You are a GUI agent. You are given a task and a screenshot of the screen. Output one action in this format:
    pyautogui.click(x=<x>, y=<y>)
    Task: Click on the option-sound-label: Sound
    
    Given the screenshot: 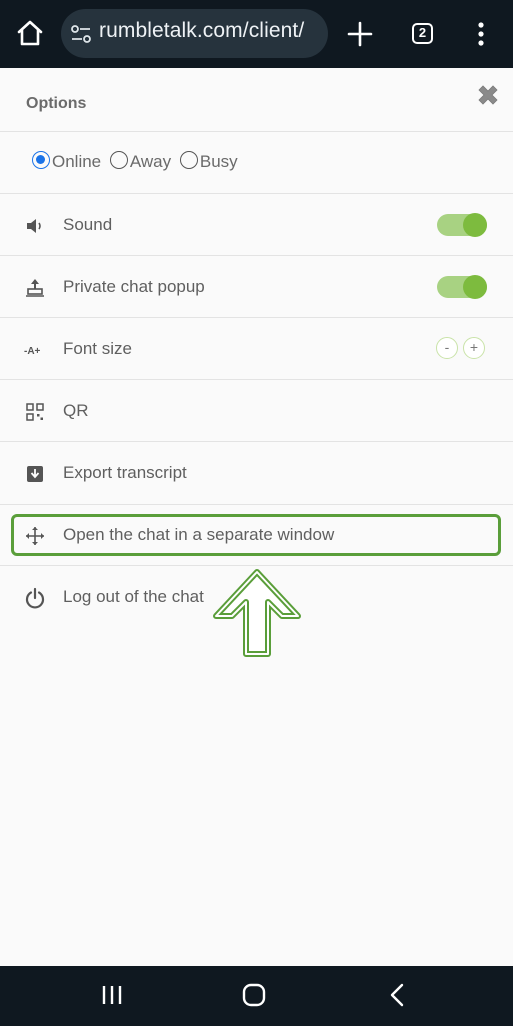 What is the action you would take?
    pyautogui.click(x=88, y=224)
    